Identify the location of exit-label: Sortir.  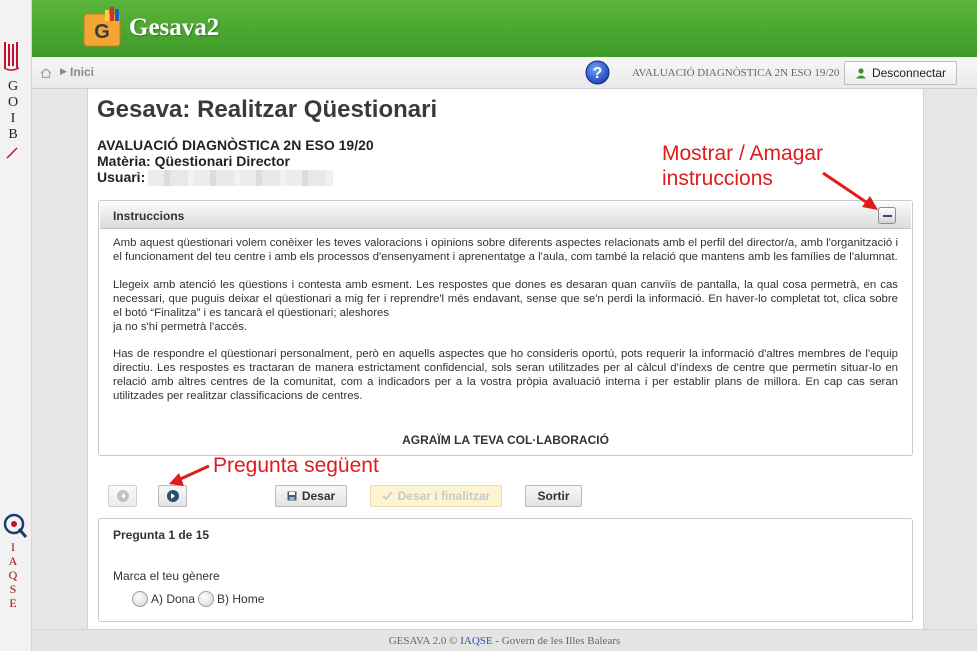
(553, 496).